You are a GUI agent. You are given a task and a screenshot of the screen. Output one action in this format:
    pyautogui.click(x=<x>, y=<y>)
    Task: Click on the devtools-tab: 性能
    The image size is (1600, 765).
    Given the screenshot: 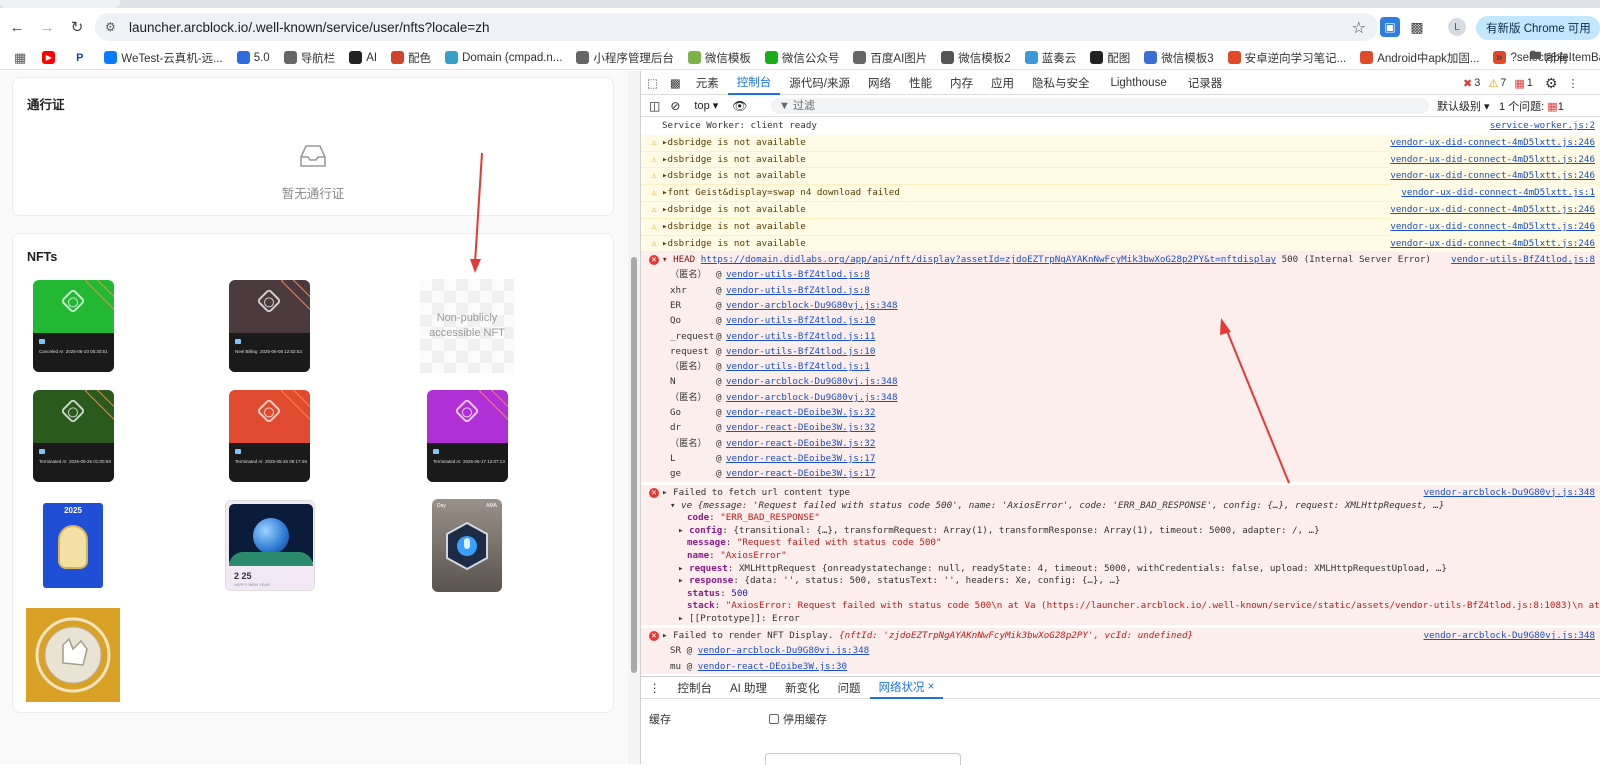 What is the action you would take?
    pyautogui.click(x=920, y=83)
    